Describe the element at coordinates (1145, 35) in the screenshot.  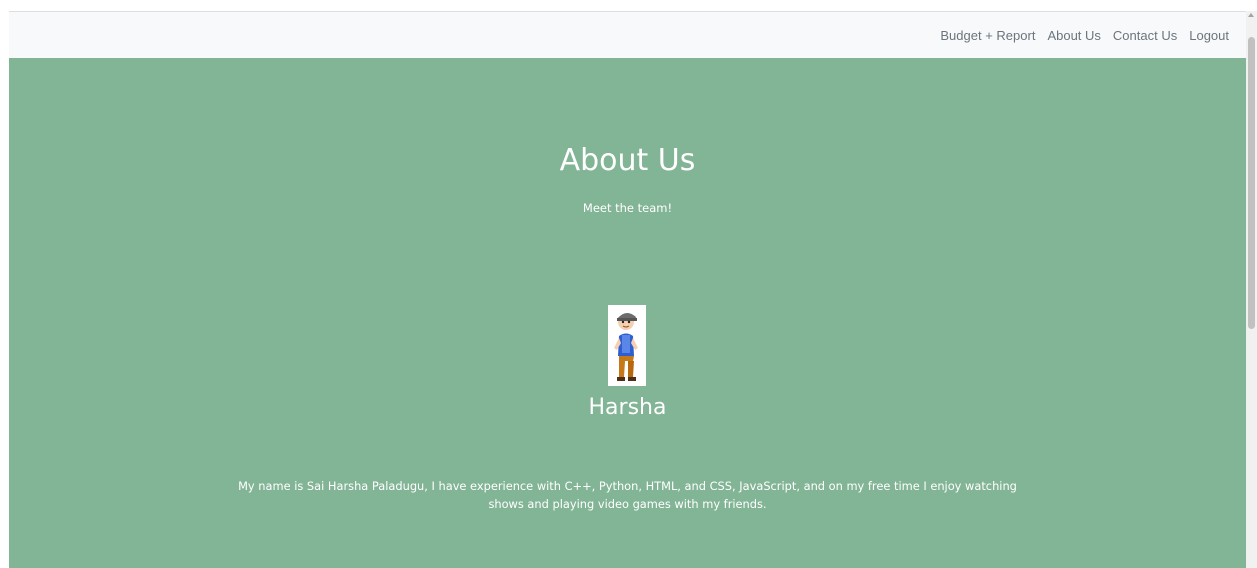
I see `nav-link-contact-us: Contact Us` at that location.